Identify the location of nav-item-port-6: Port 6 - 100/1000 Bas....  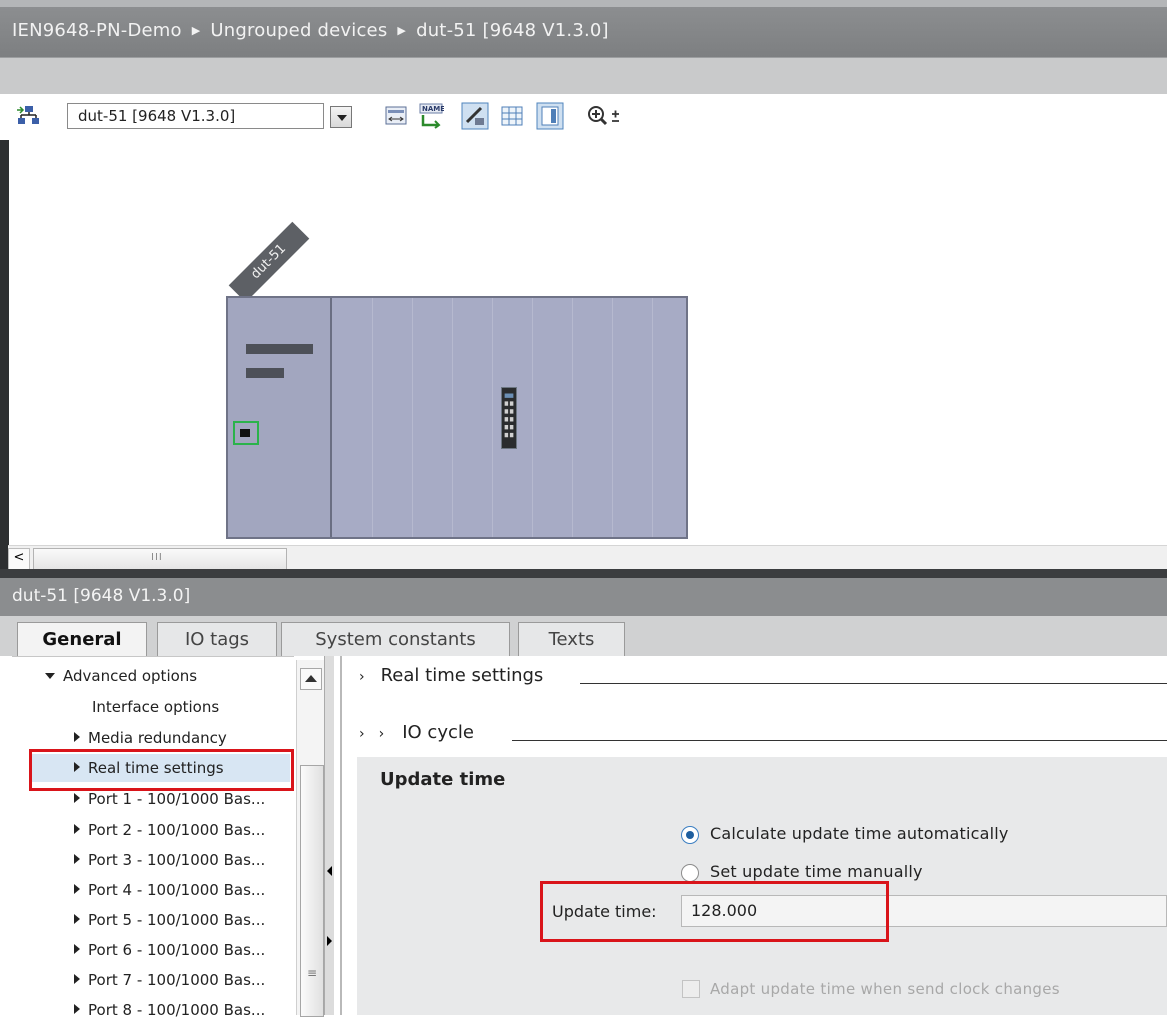
(169, 950).